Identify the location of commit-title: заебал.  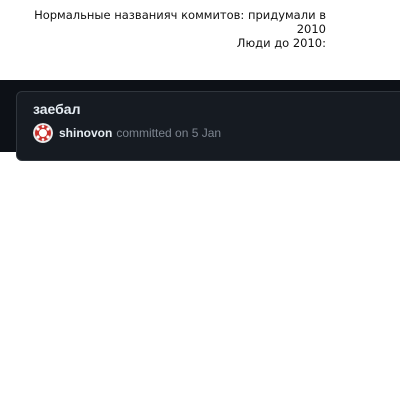
(57, 109).